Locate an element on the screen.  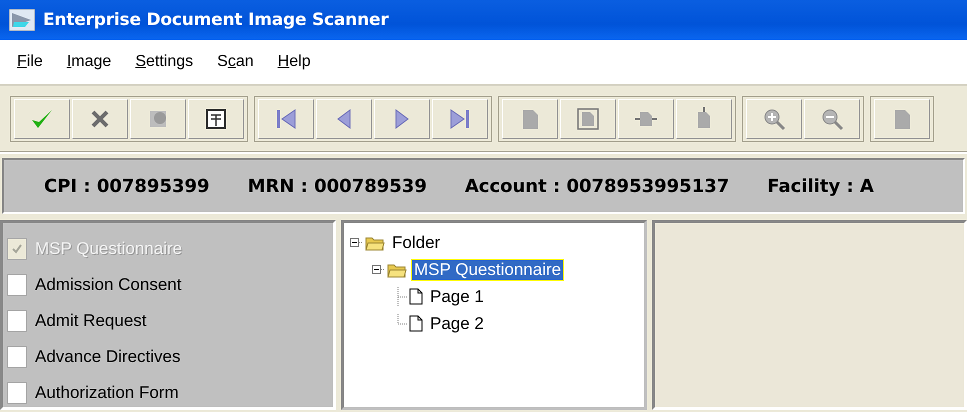
scanner-icon is located at coordinates (22, 20).